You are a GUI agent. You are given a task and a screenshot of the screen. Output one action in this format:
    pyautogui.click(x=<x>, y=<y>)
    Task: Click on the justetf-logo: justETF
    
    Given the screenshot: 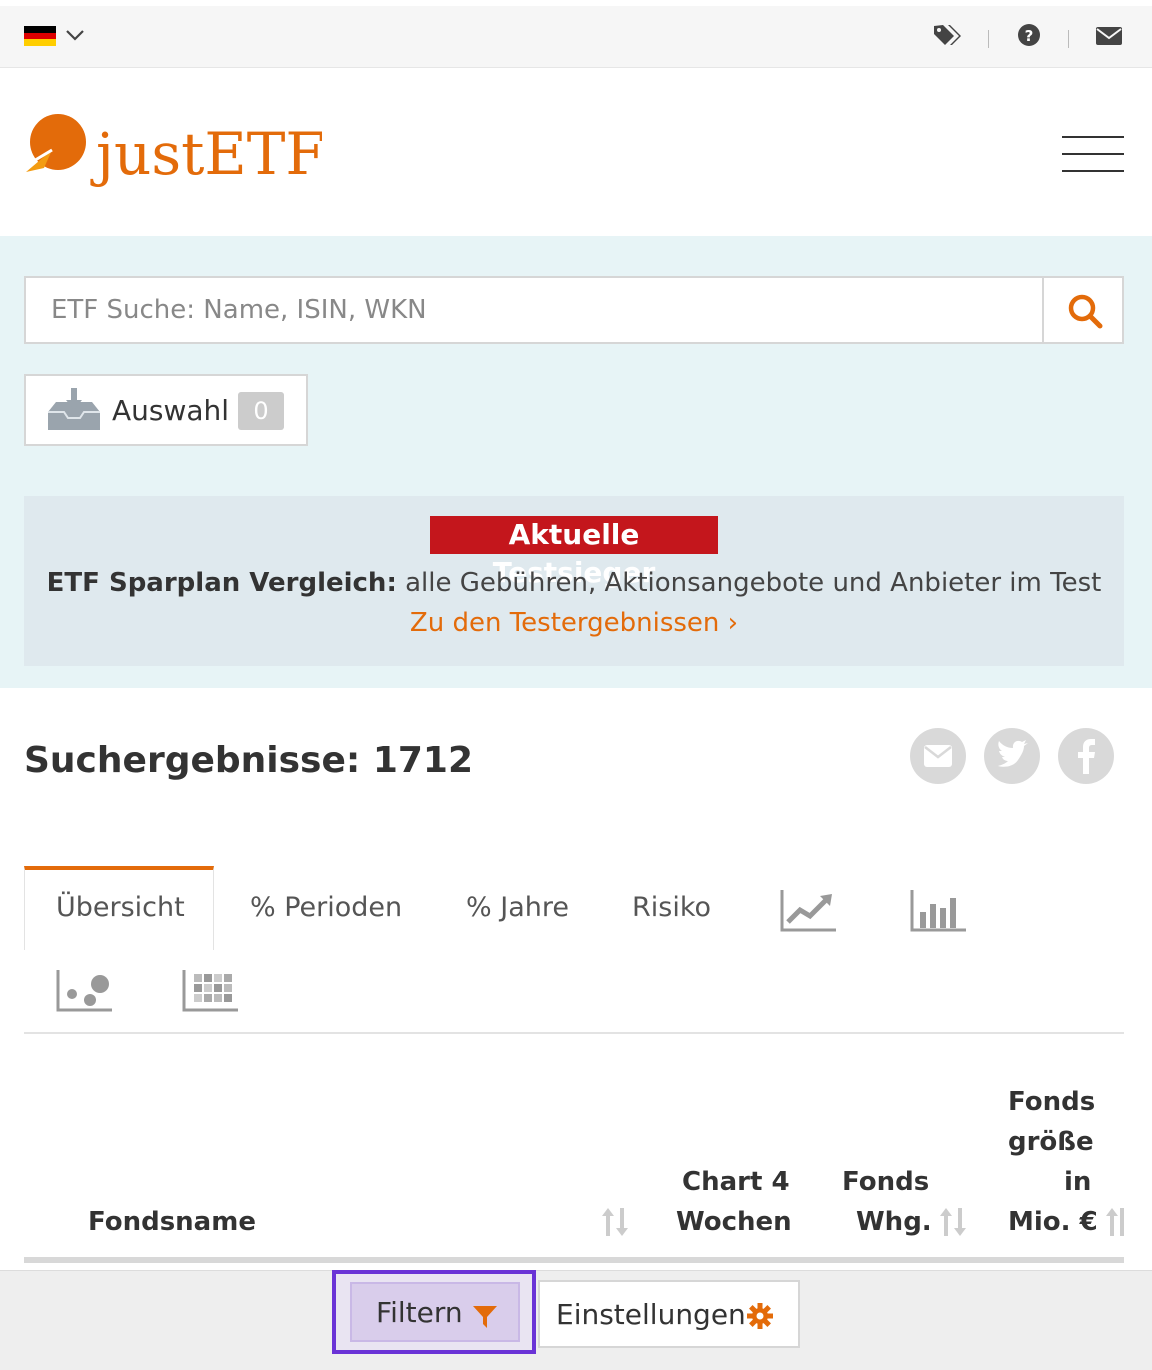 What is the action you would take?
    pyautogui.click(x=172, y=156)
    